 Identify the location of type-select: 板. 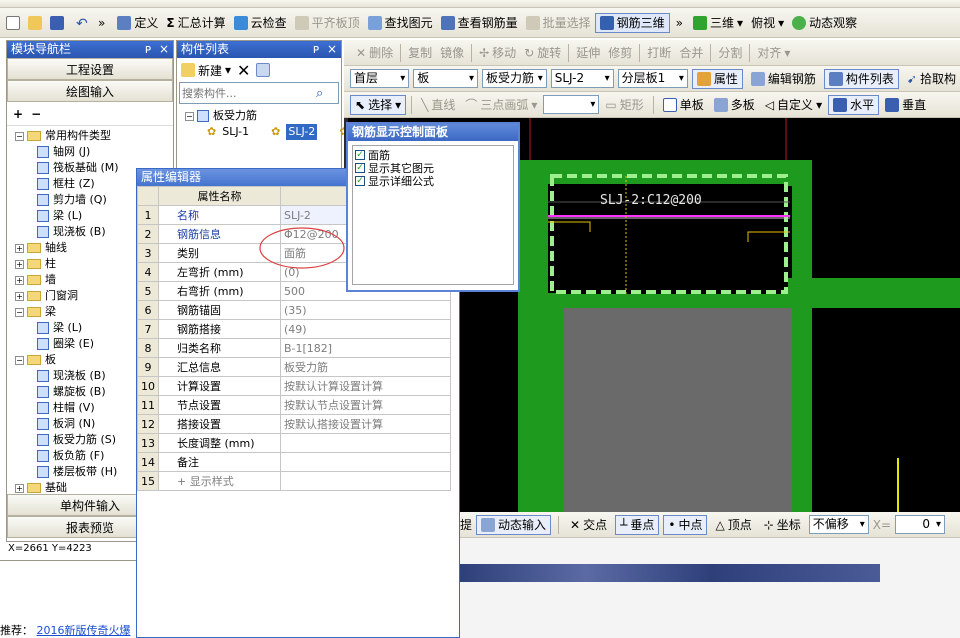
(445, 78).